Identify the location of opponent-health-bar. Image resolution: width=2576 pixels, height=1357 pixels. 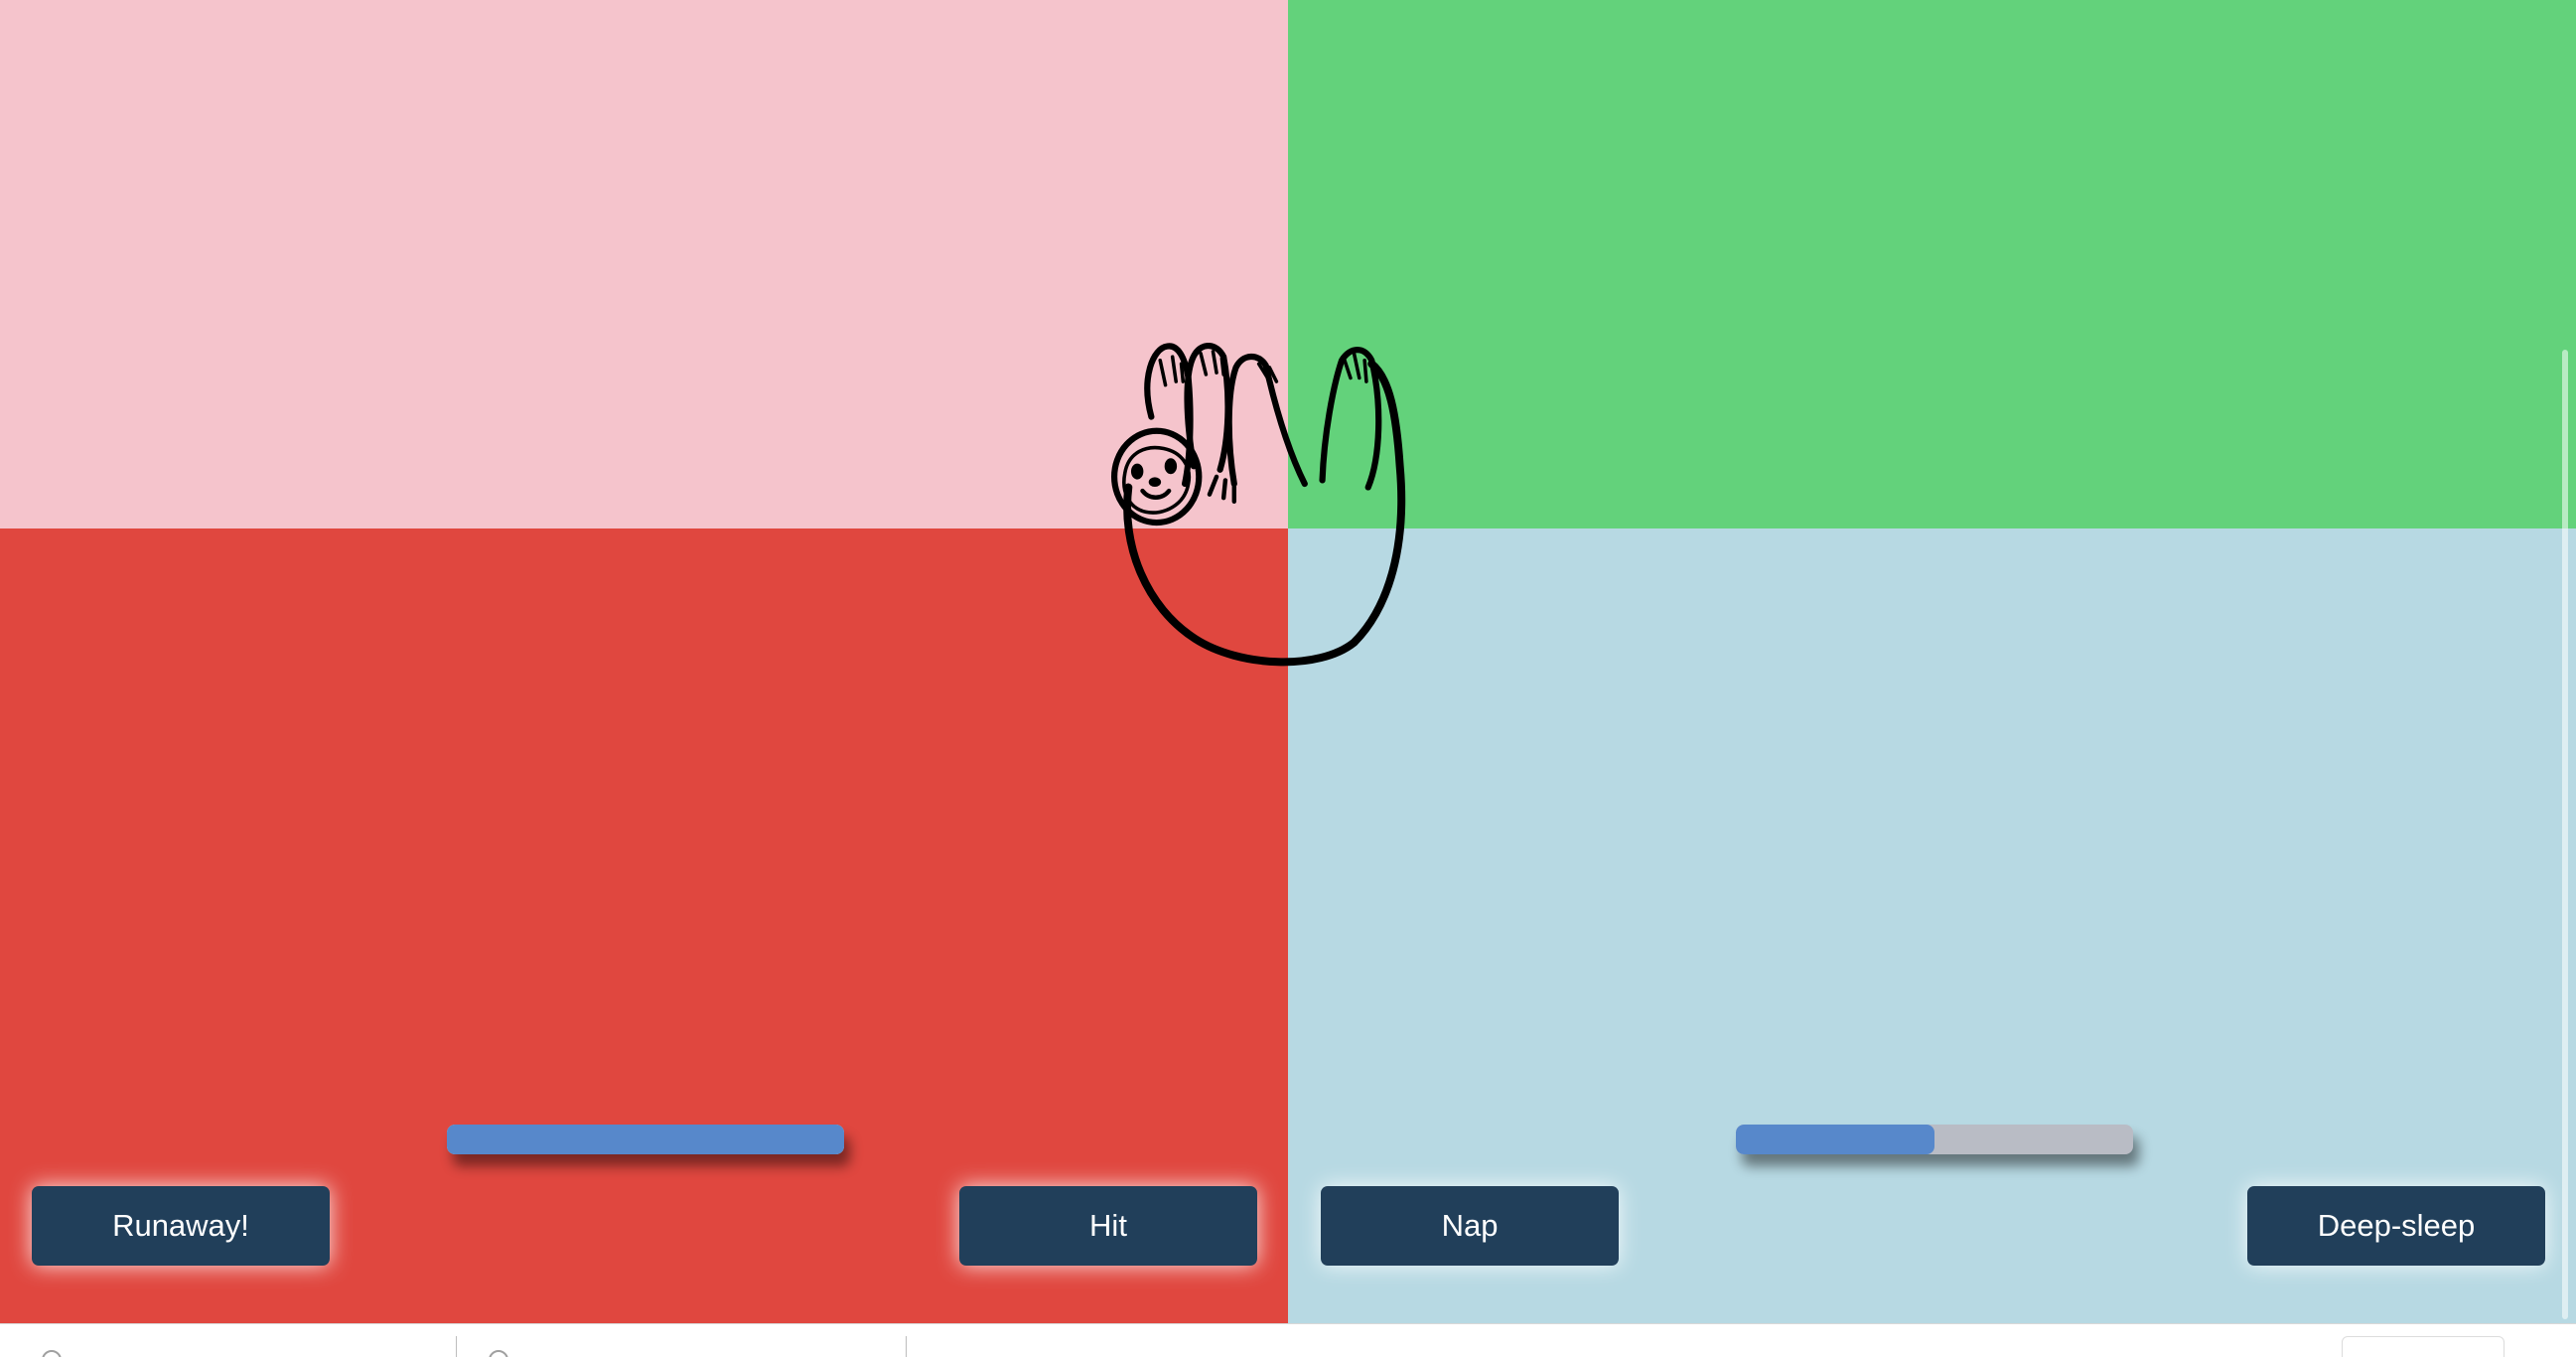
(1935, 1139).